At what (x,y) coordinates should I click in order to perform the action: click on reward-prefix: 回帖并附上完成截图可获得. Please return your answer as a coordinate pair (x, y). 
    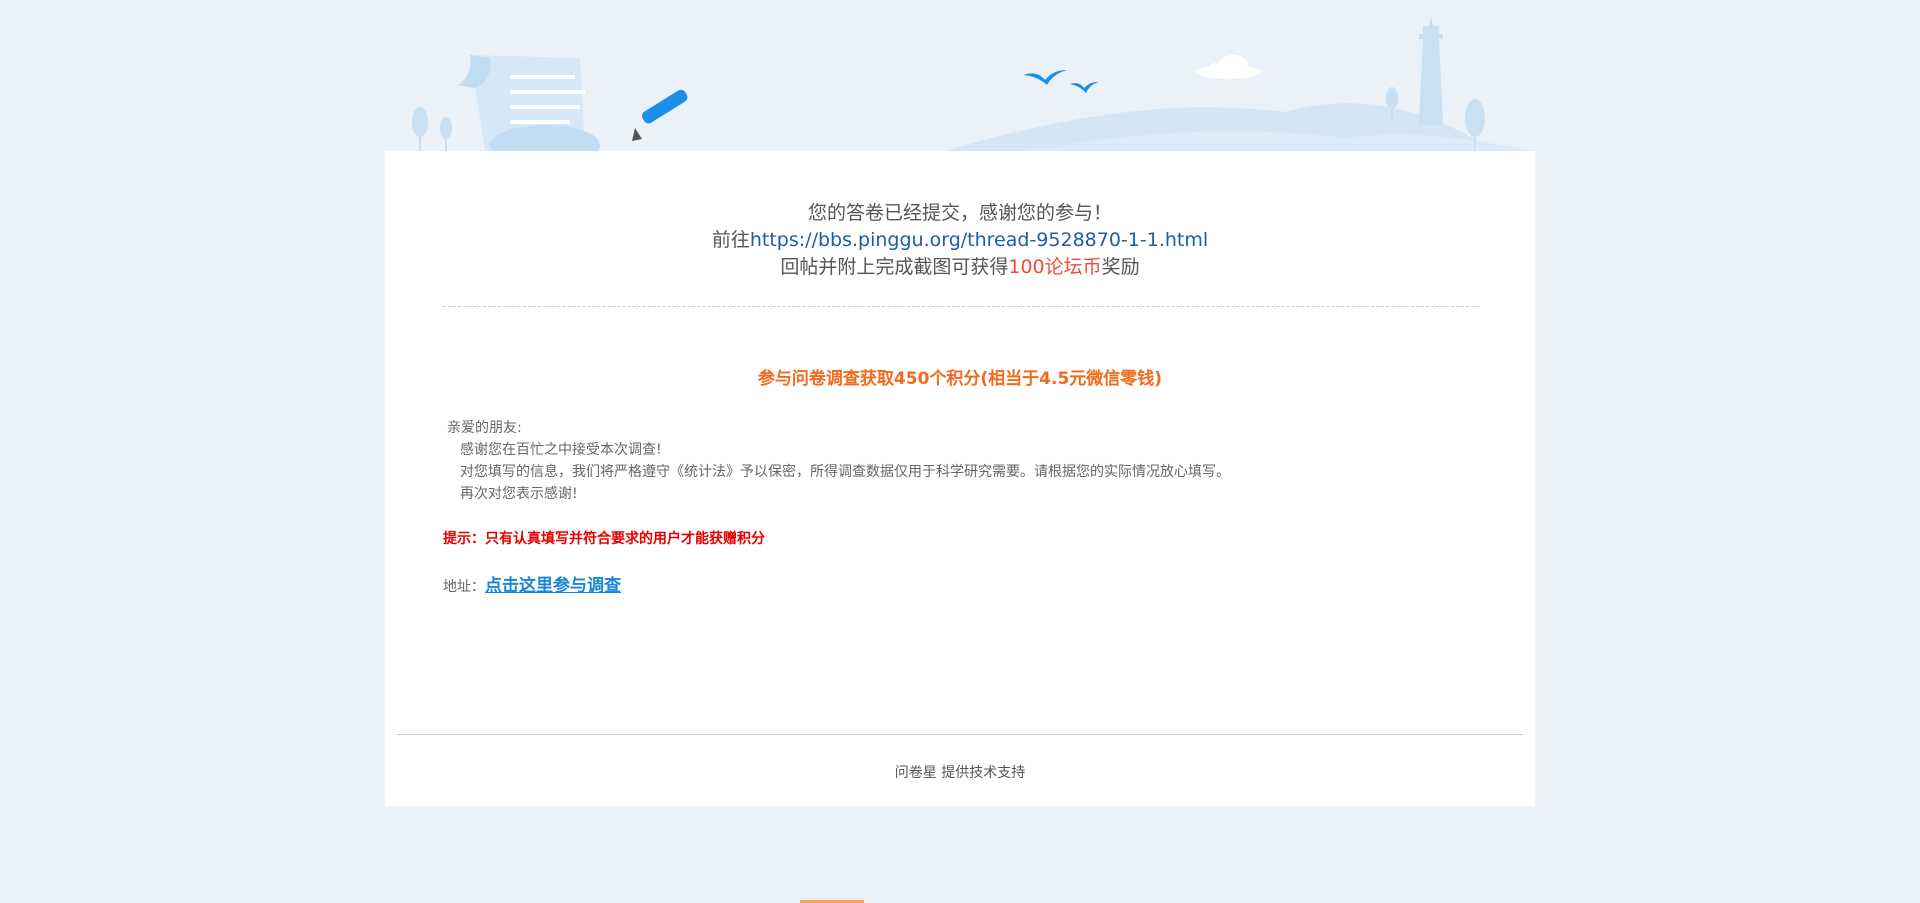
    Looking at the image, I should click on (894, 267).